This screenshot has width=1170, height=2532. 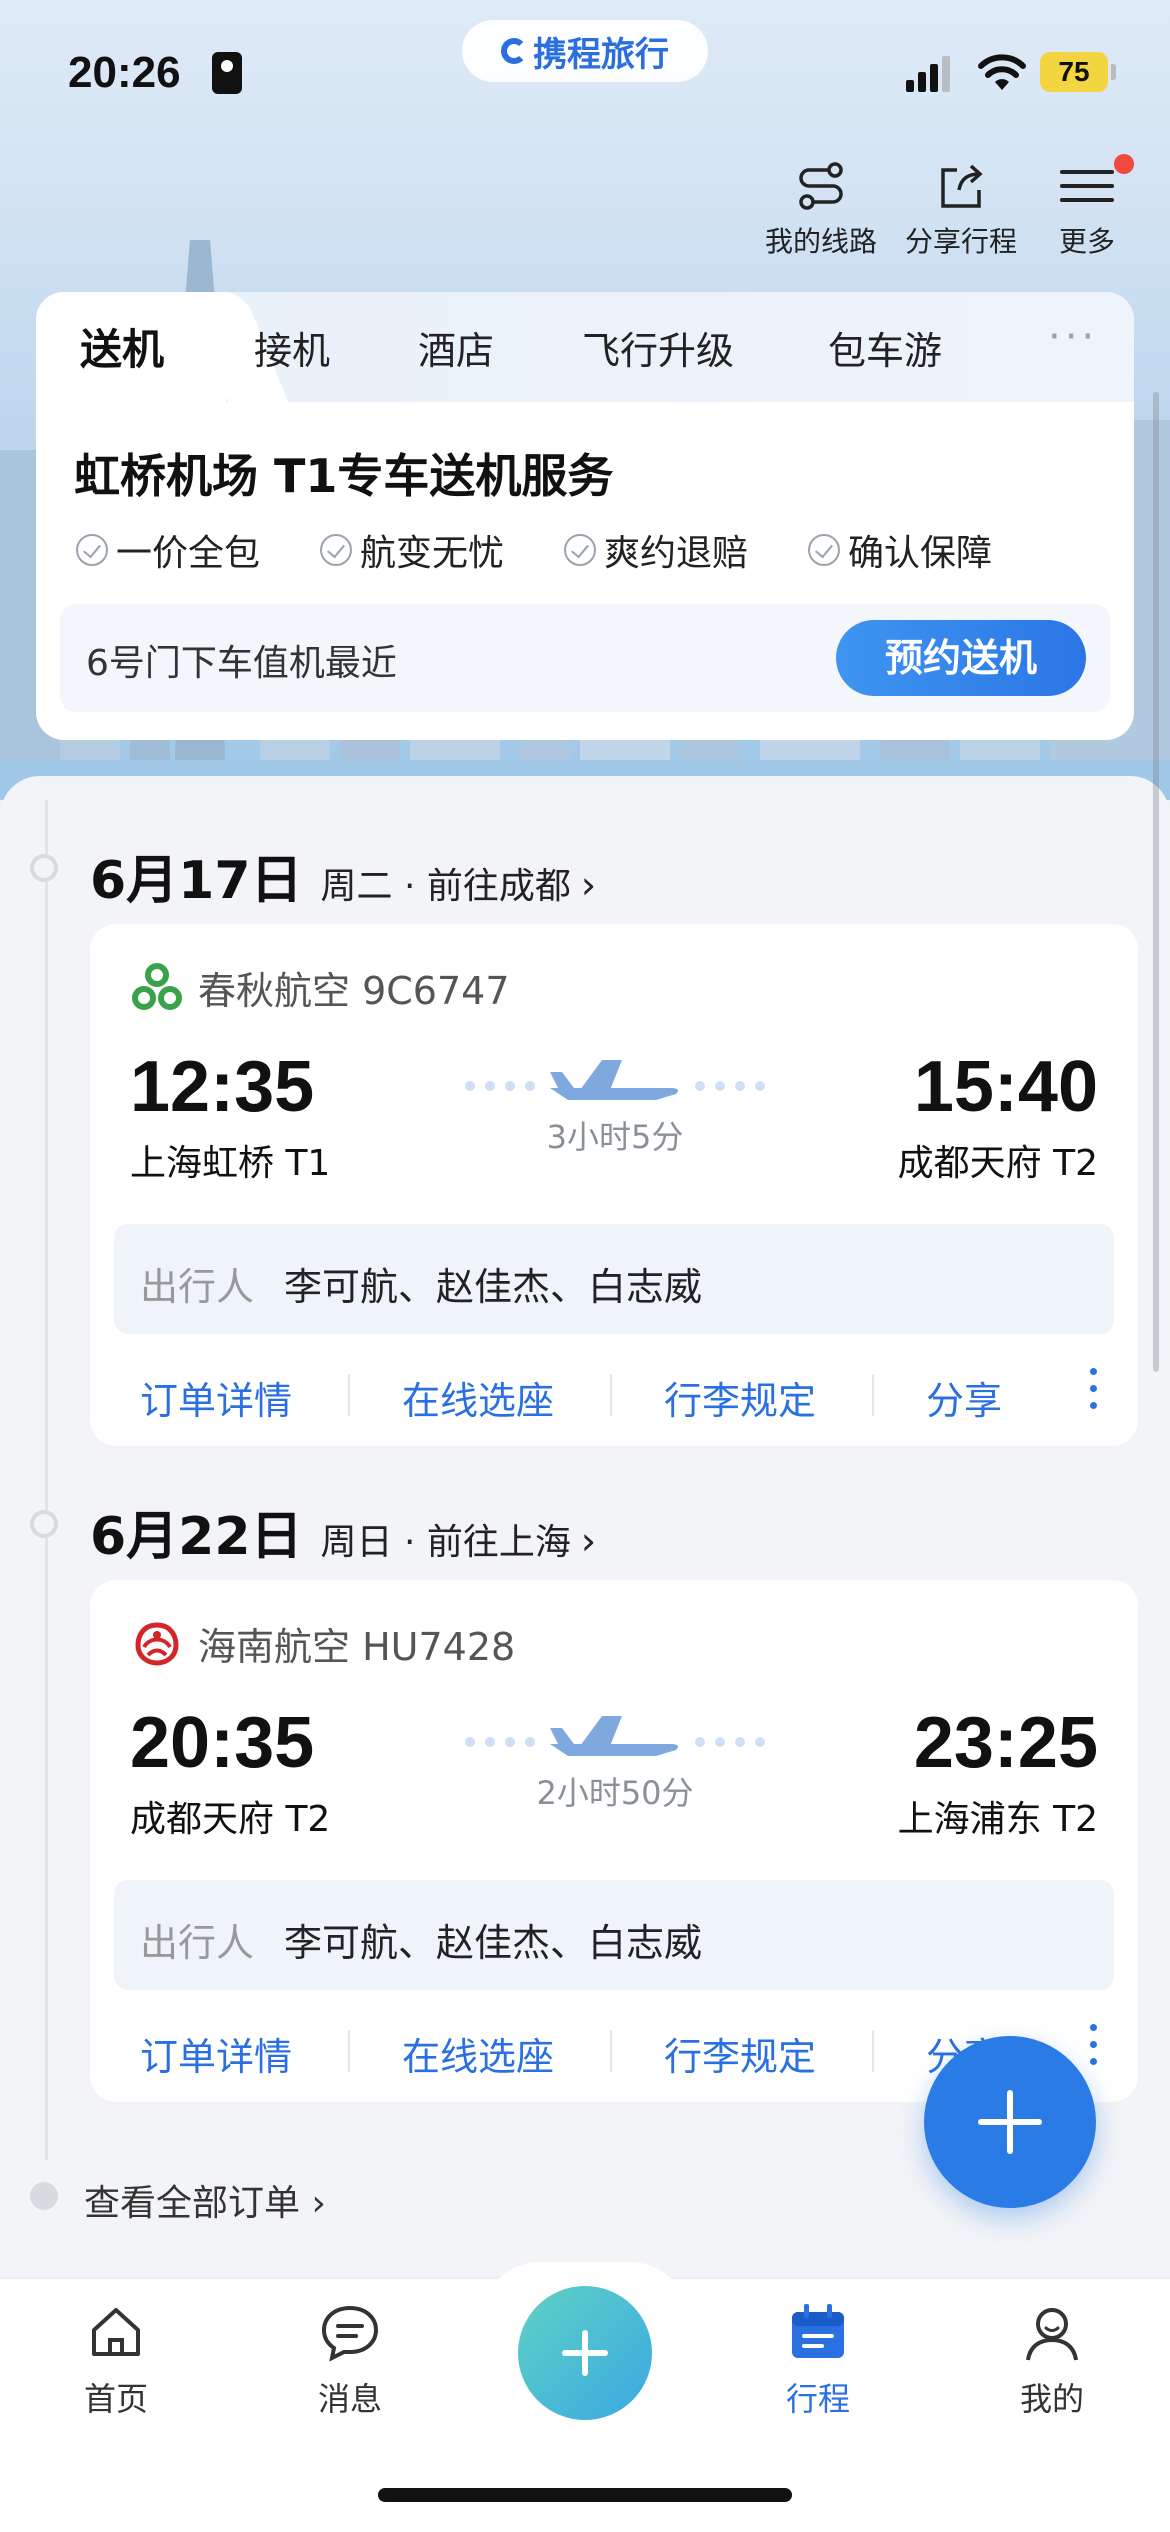 I want to click on status-time: 20:26, so click(x=124, y=72).